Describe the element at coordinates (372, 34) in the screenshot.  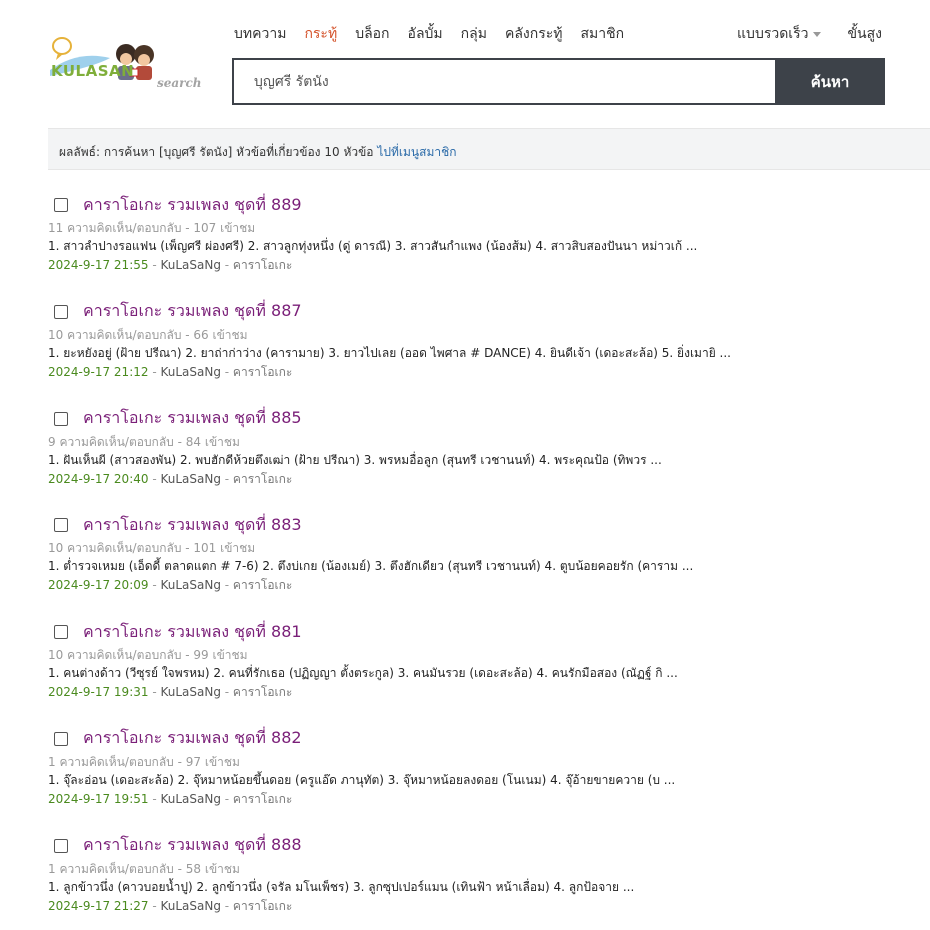
I see `nav-item-blog: บล็อก` at that location.